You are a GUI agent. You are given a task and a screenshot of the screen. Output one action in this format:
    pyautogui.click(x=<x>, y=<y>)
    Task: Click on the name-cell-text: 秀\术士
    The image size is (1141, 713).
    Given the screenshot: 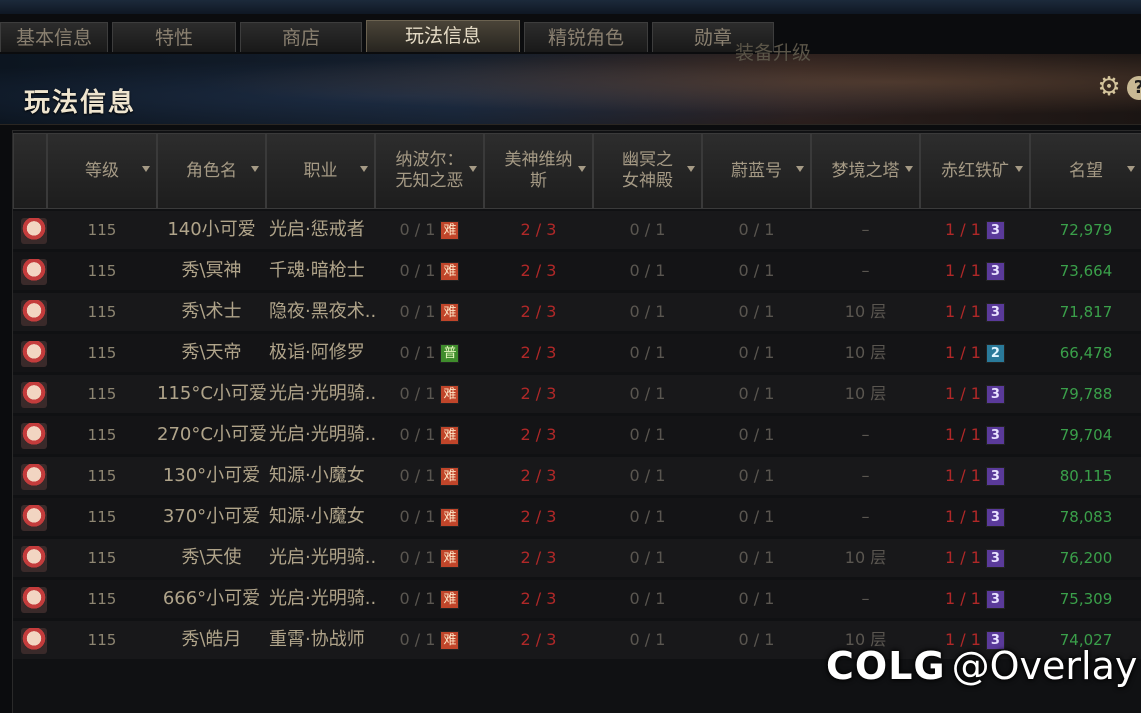 What is the action you would take?
    pyautogui.click(x=211, y=311)
    